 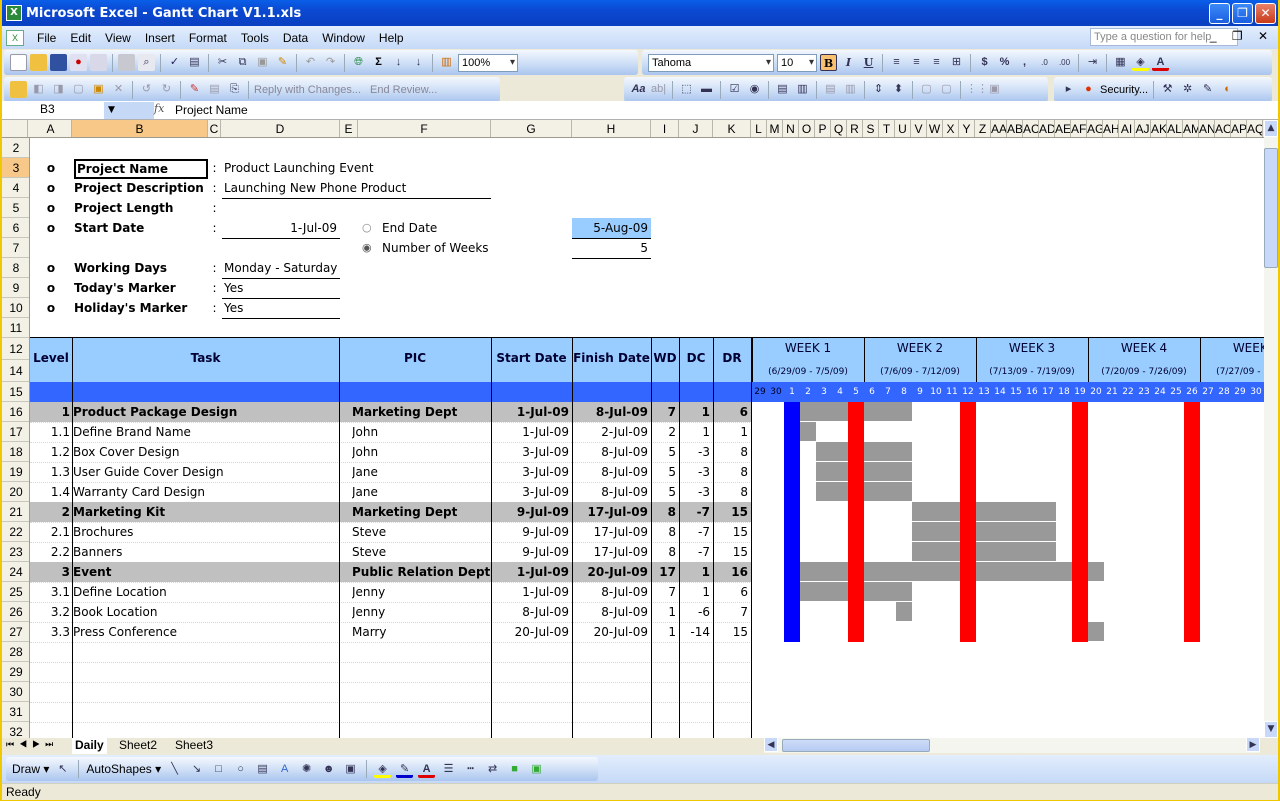 What do you see at coordinates (664, 412) in the screenshot?
I see `cell-wd: 7` at bounding box center [664, 412].